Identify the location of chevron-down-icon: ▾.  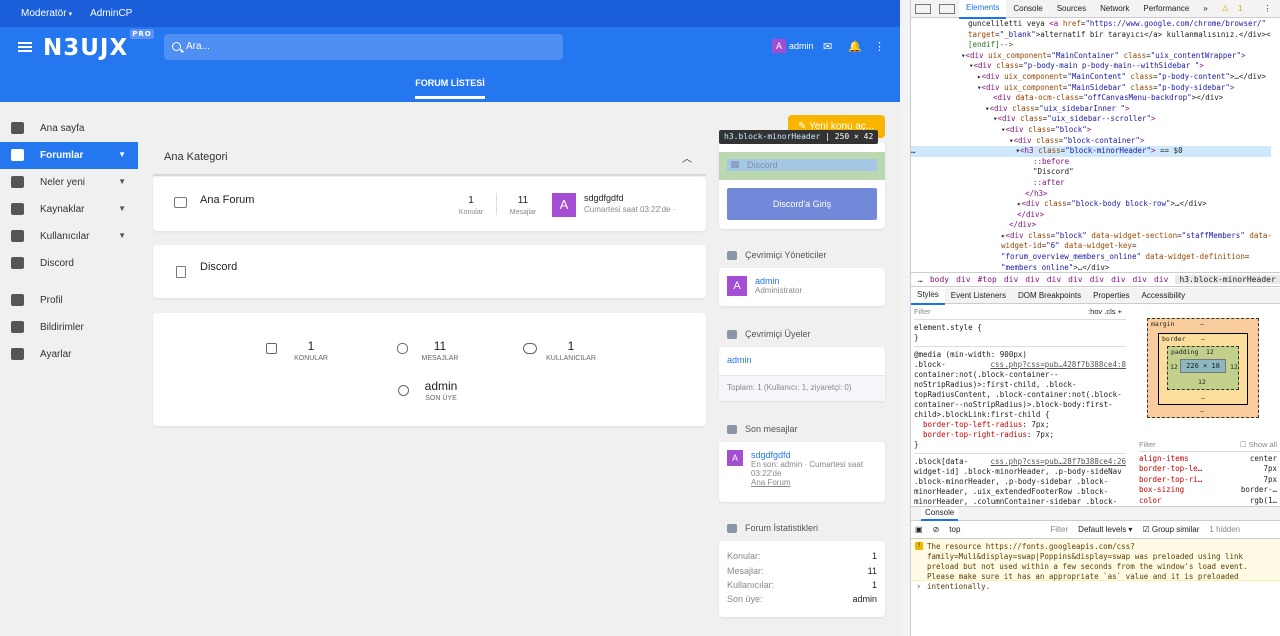
(70, 14).